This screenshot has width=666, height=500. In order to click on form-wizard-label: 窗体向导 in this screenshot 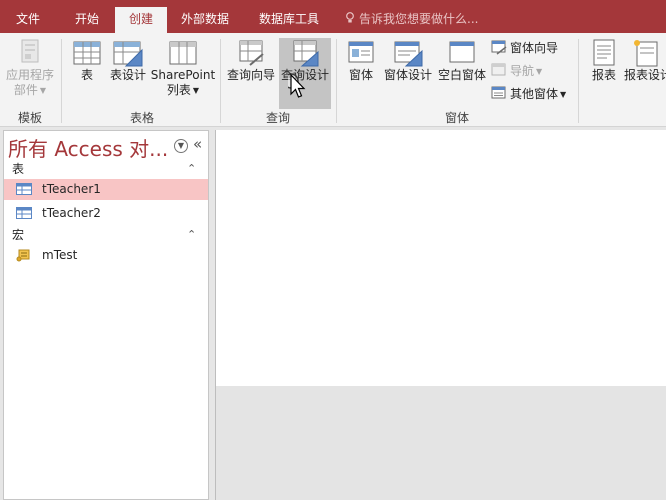, I will do `click(534, 48)`.